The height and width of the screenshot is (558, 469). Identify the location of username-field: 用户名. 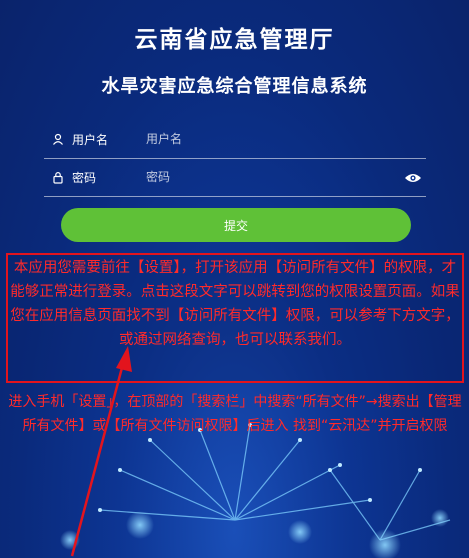
(235, 139).